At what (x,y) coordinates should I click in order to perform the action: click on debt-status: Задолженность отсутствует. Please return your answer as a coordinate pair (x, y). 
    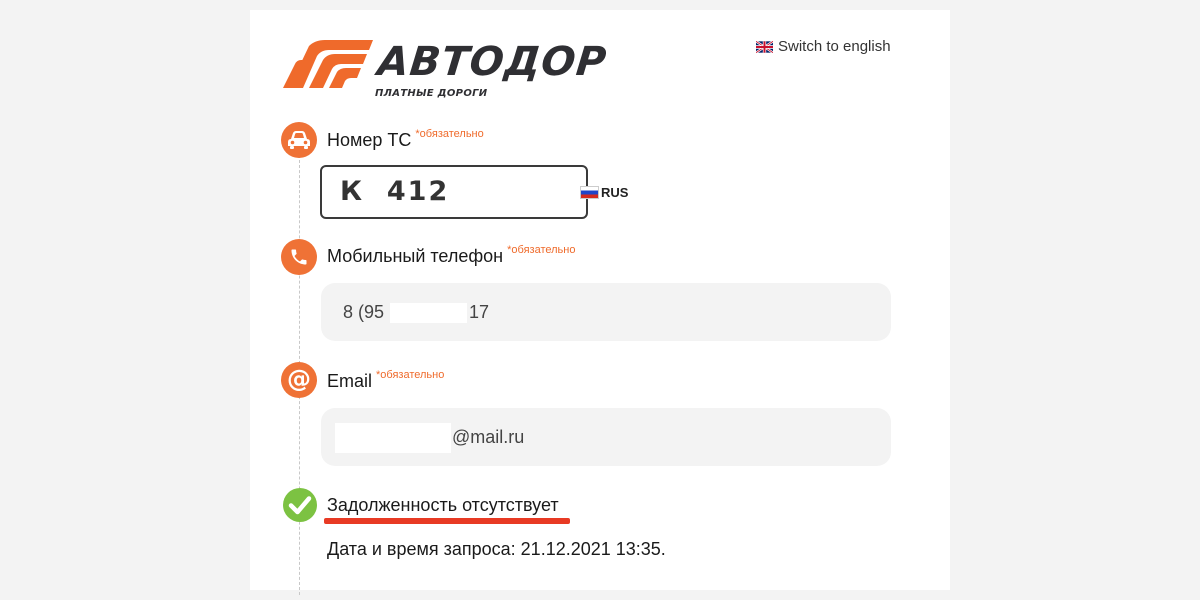
    Looking at the image, I should click on (443, 505).